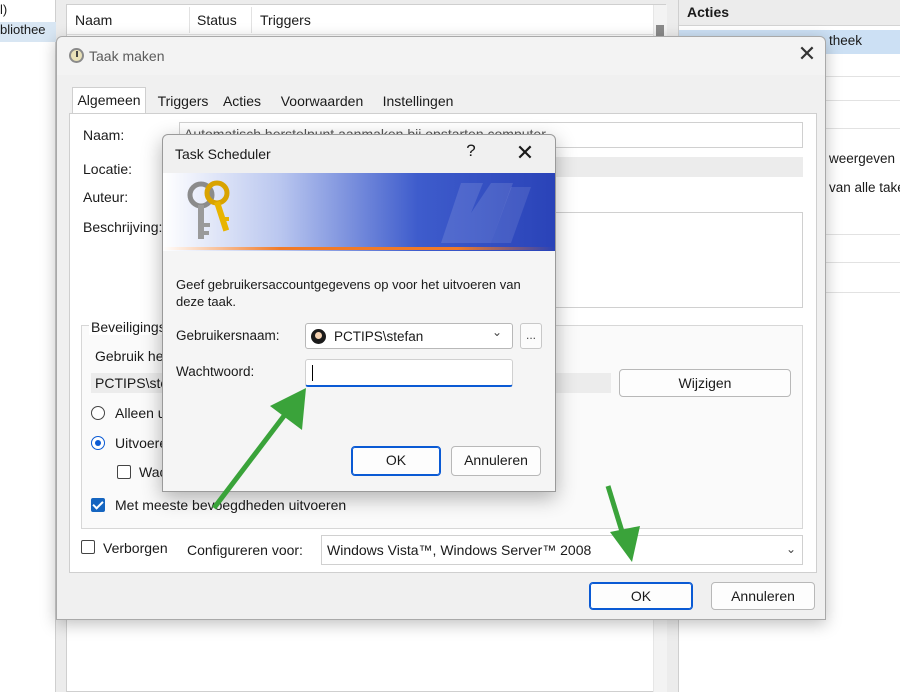  What do you see at coordinates (359, 212) in the screenshot?
I see `credentials-banner` at bounding box center [359, 212].